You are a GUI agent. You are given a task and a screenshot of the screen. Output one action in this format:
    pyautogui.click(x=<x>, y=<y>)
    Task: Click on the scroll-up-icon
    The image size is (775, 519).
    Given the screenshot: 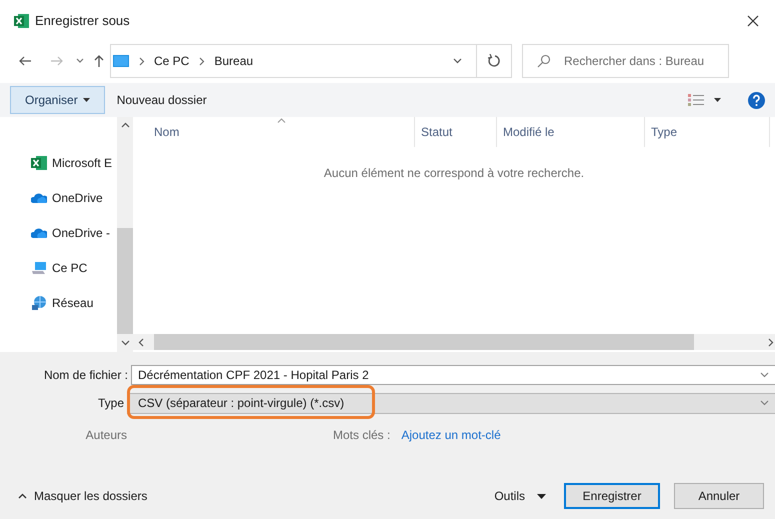 What is the action you would take?
    pyautogui.click(x=125, y=125)
    